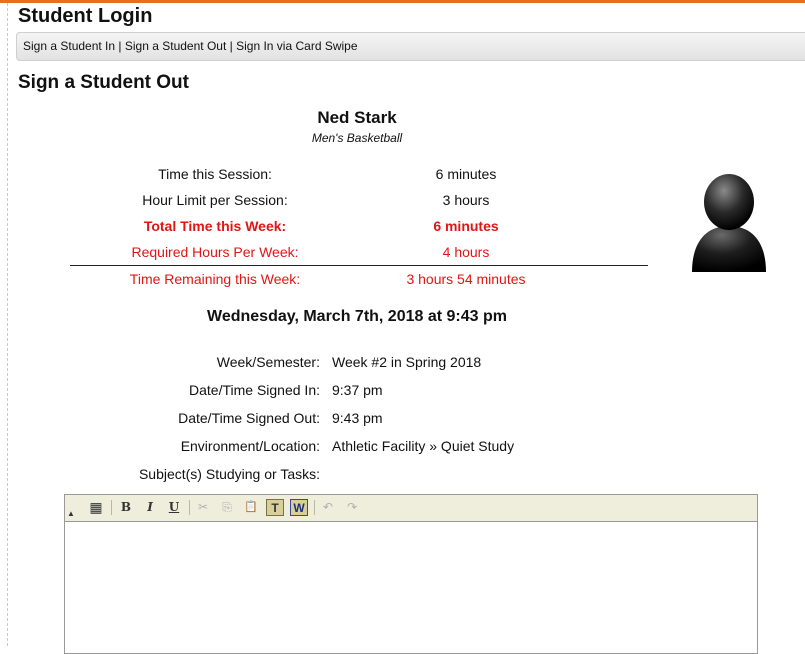 The width and height of the screenshot is (805, 654). What do you see at coordinates (69, 46) in the screenshot?
I see `nav-link-sign-in: Sign a Student In` at bounding box center [69, 46].